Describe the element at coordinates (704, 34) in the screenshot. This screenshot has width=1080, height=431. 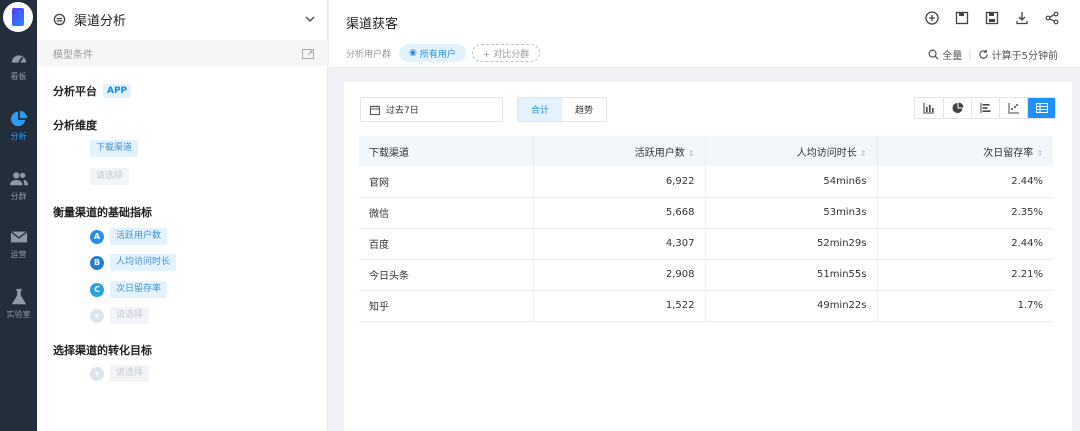
I see `main-topbar: 渠道获客 分析用户群 ◉ 所有用户 + 对比分群 全量 | 计算于5分钟前` at that location.